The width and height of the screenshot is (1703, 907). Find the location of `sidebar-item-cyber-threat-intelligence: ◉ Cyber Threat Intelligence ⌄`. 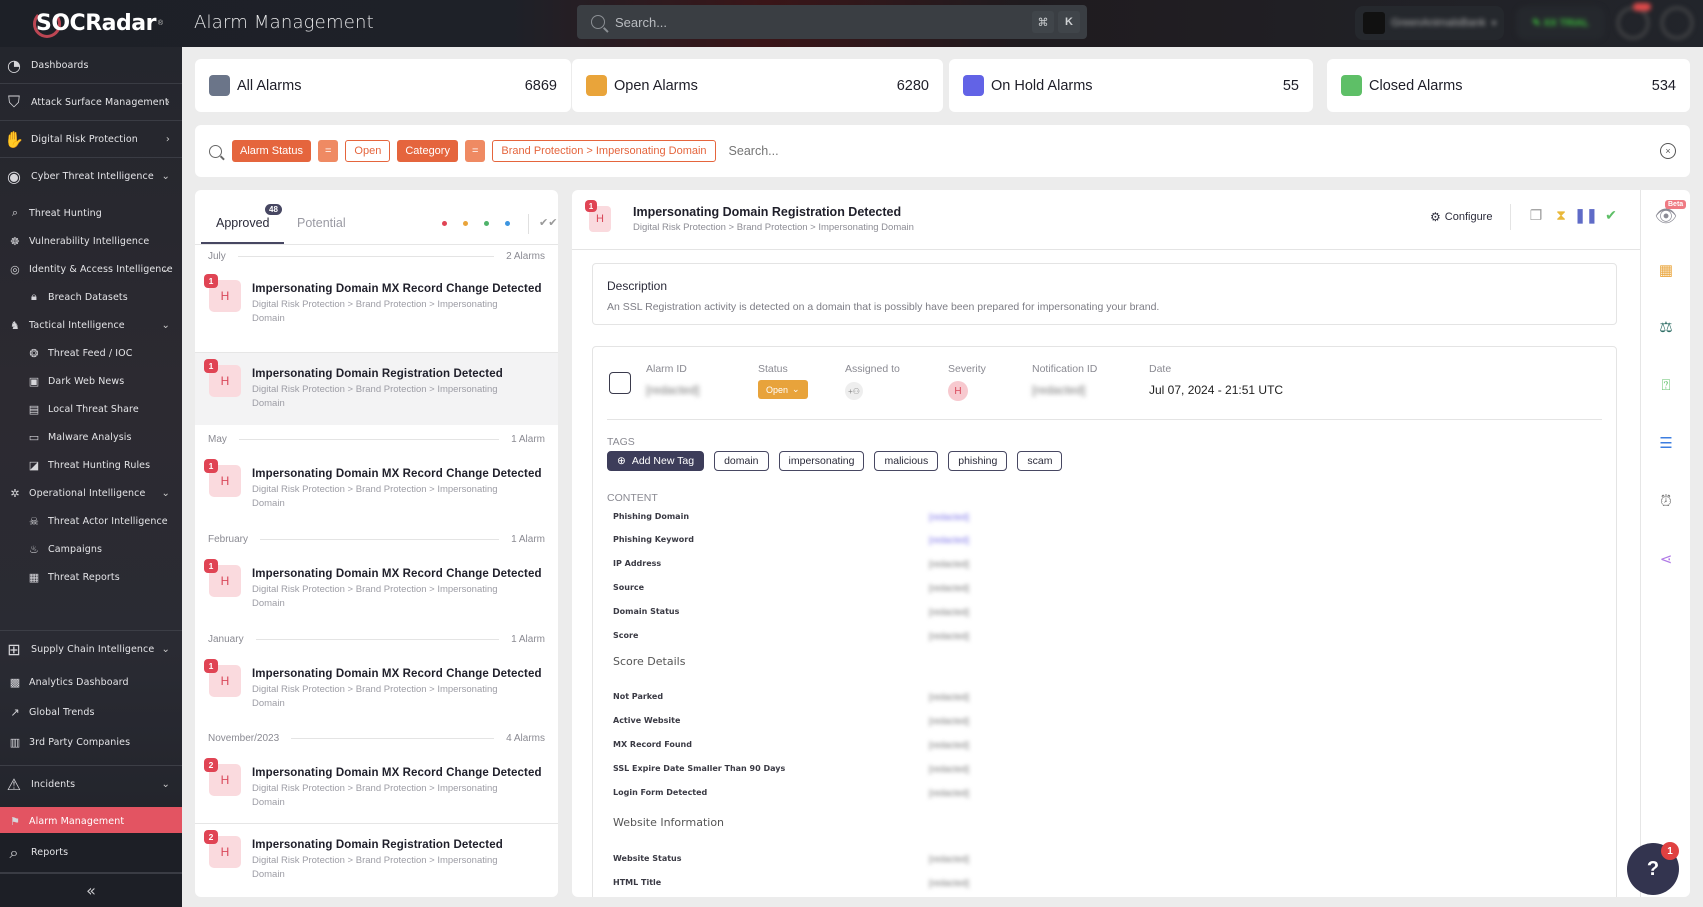

sidebar-item-cyber-threat-intelligence: ◉ Cyber Threat Intelligence ⌄ is located at coordinates (91, 176).